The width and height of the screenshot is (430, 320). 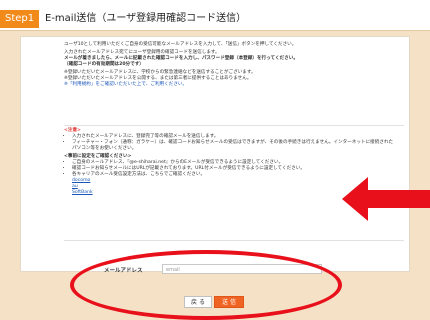 What do you see at coordinates (104, 64) in the screenshot?
I see `intro-line: （確認コードの有効期間は20分です）` at bounding box center [104, 64].